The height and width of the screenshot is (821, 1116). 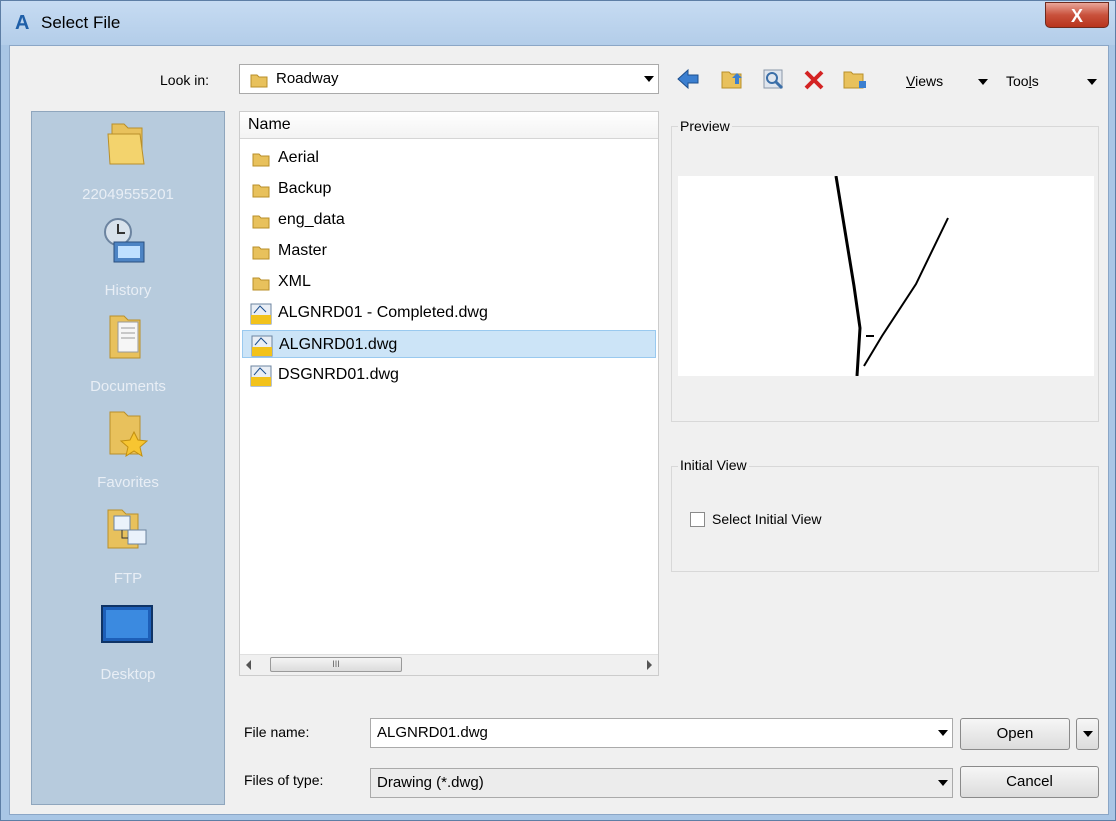 I want to click on cancel-button: Cancel, so click(x=1029, y=782).